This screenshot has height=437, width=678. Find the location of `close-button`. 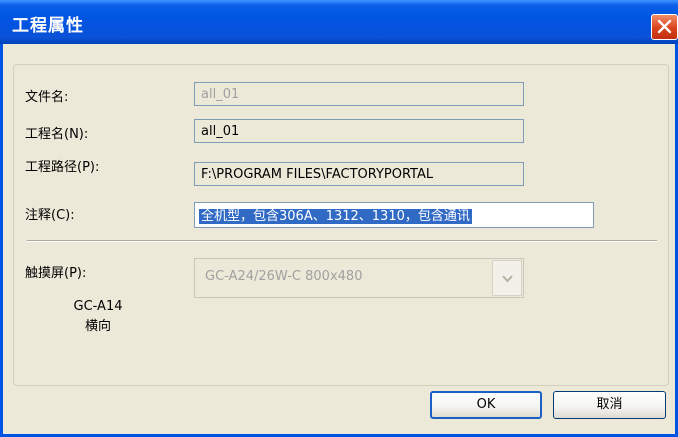

close-button is located at coordinates (664, 27).